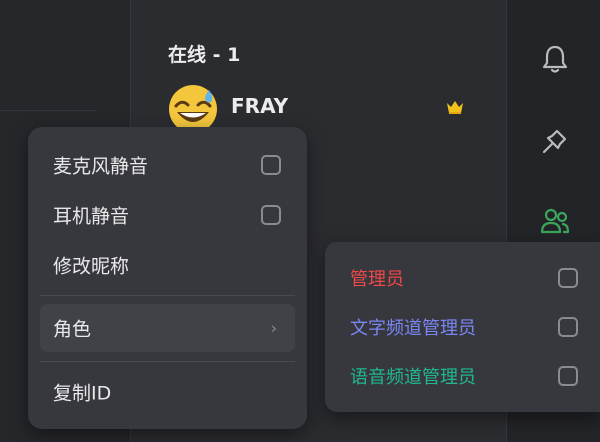  What do you see at coordinates (413, 377) in the screenshot?
I see `role-label: 语音频道管理员` at bounding box center [413, 377].